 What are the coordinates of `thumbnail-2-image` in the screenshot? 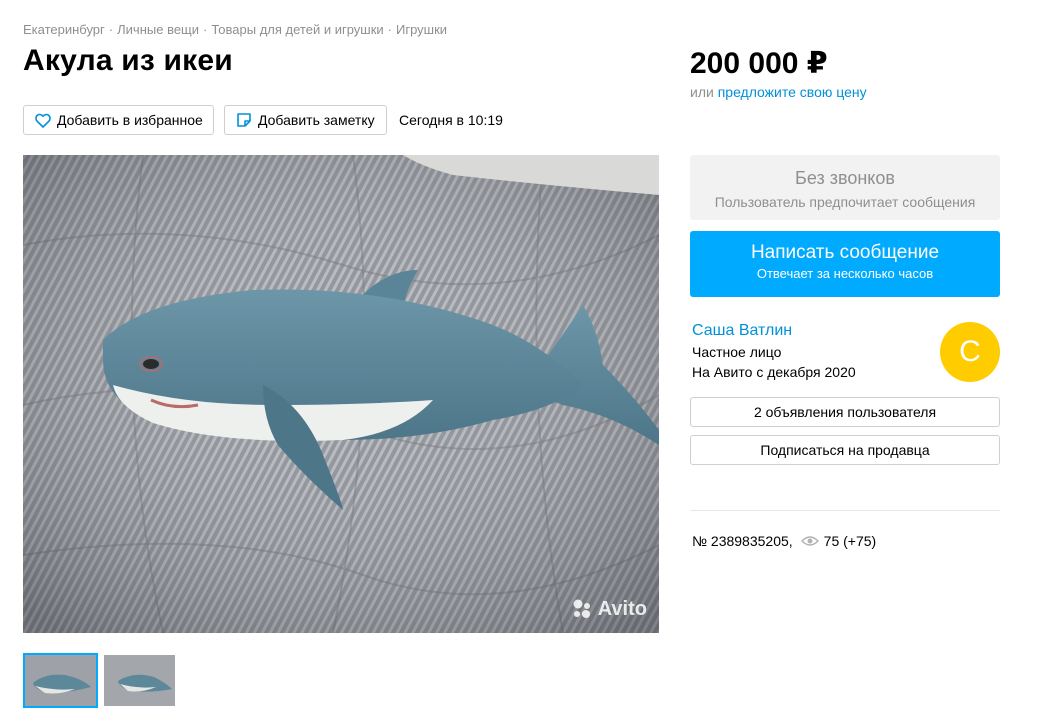 It's located at (139, 680).